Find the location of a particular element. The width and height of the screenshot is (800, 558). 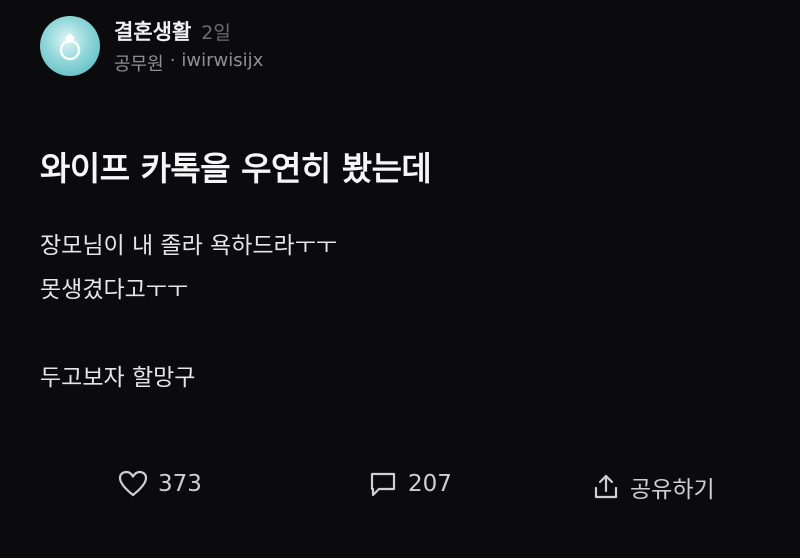

comment-bubble-icon is located at coordinates (383, 484).